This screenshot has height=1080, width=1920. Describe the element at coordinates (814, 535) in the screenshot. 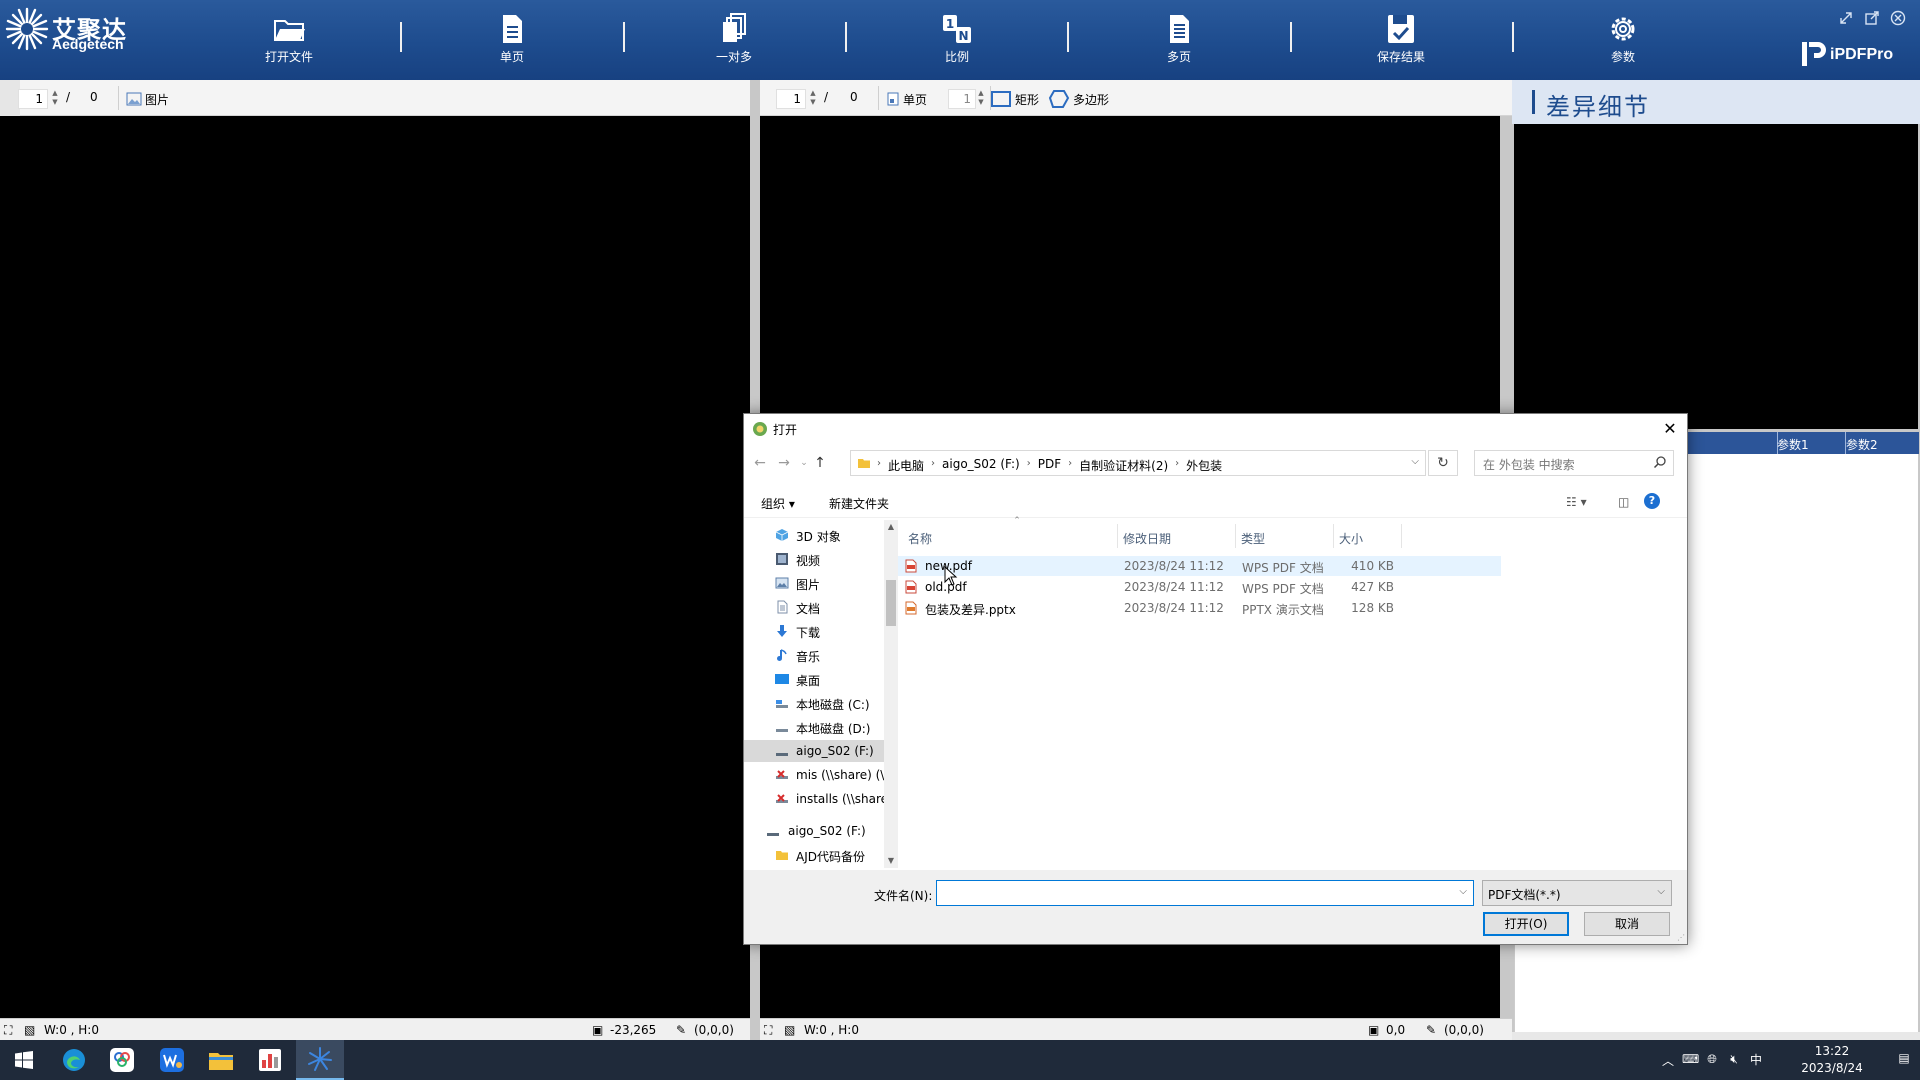

I see `nav-item-3d-objects: 3D 对象` at that location.